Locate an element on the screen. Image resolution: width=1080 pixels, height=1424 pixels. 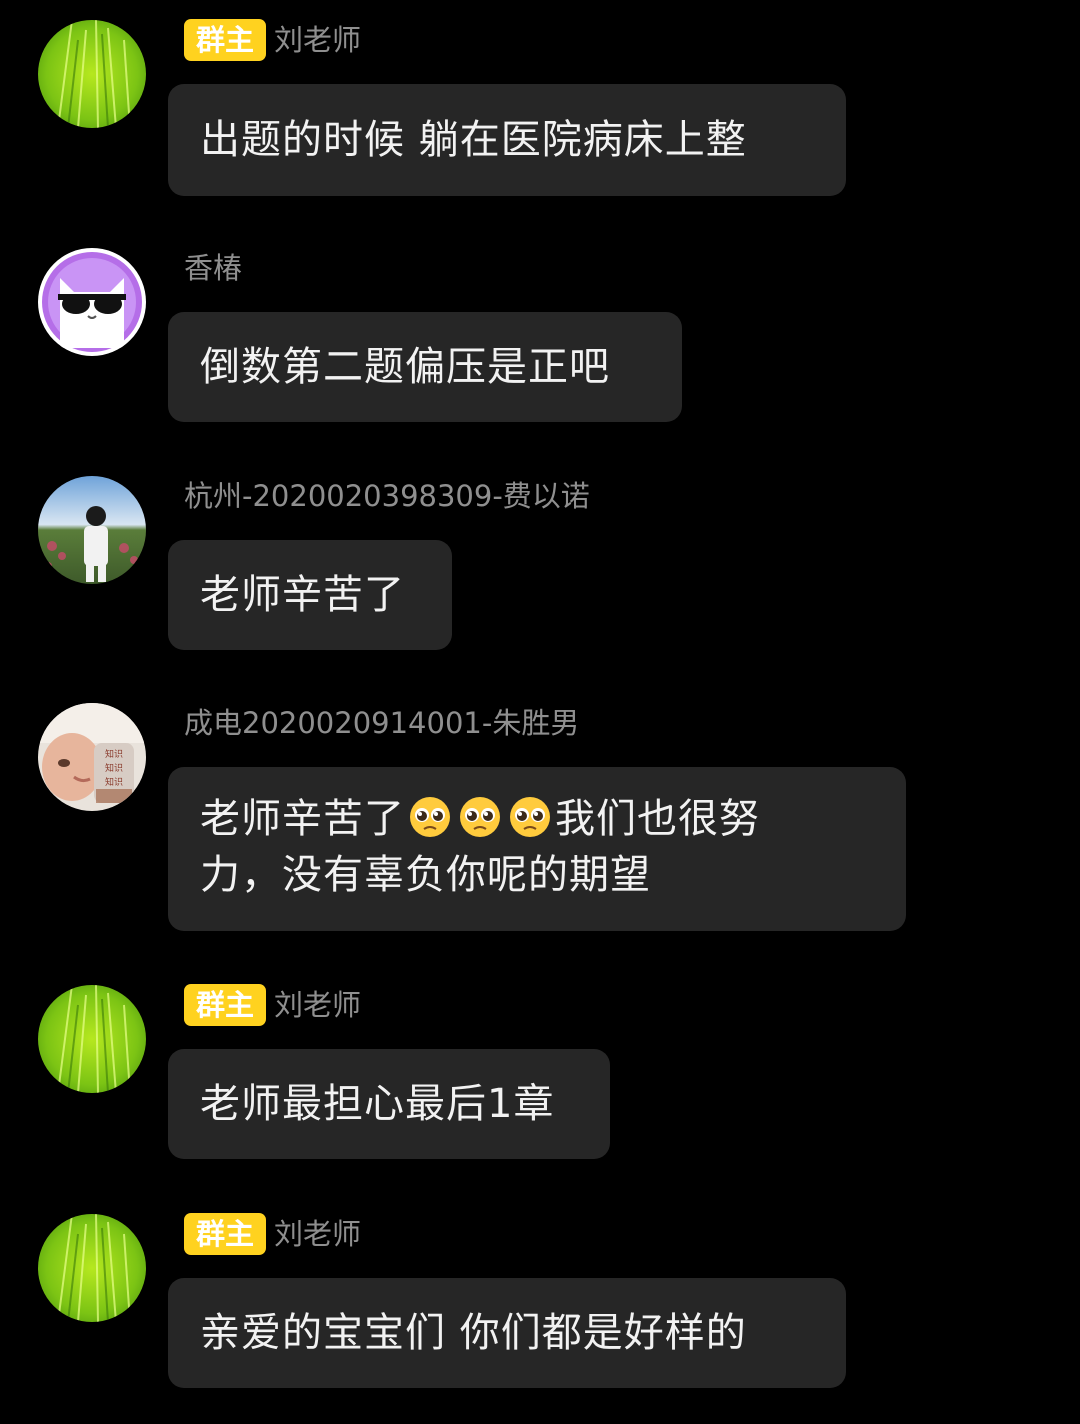
sender-name: 成电2020020914001-朱胜男 is located at coordinates (381, 723).